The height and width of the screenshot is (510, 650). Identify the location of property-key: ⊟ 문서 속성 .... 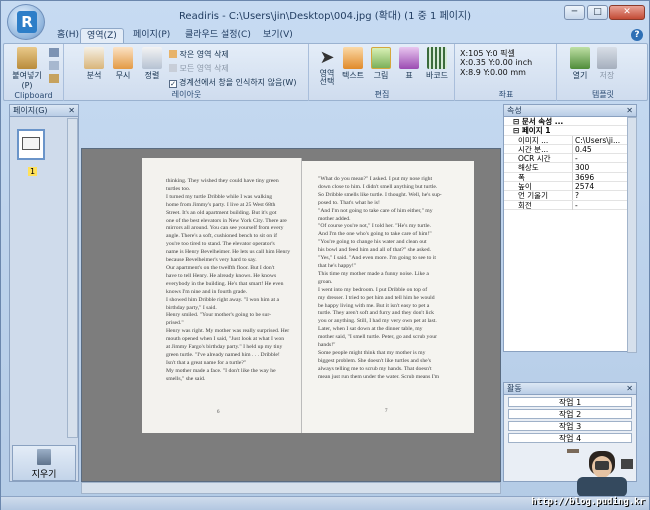
(538, 121).